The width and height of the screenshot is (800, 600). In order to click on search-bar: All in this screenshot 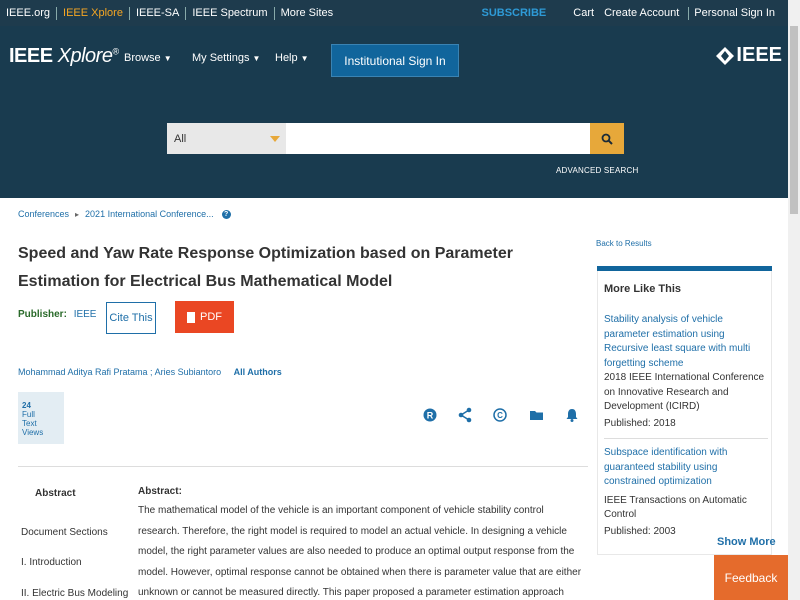, I will do `click(395, 138)`.